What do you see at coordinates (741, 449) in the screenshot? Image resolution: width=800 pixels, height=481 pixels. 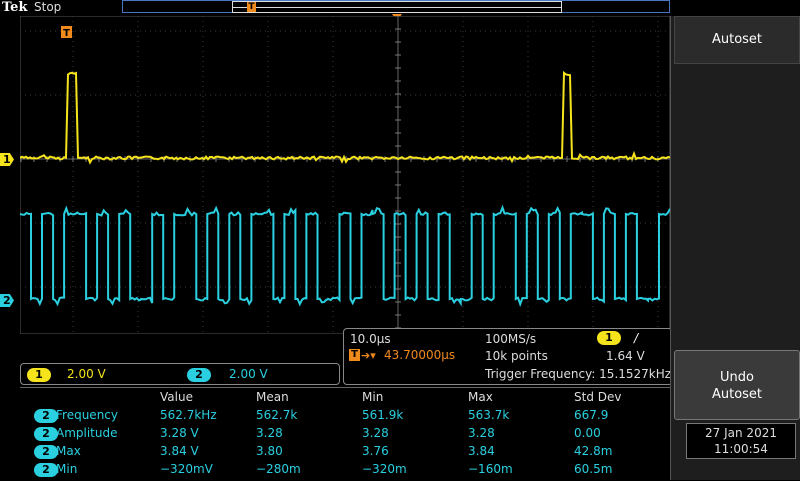 I see `time-text: 11:00:54` at bounding box center [741, 449].